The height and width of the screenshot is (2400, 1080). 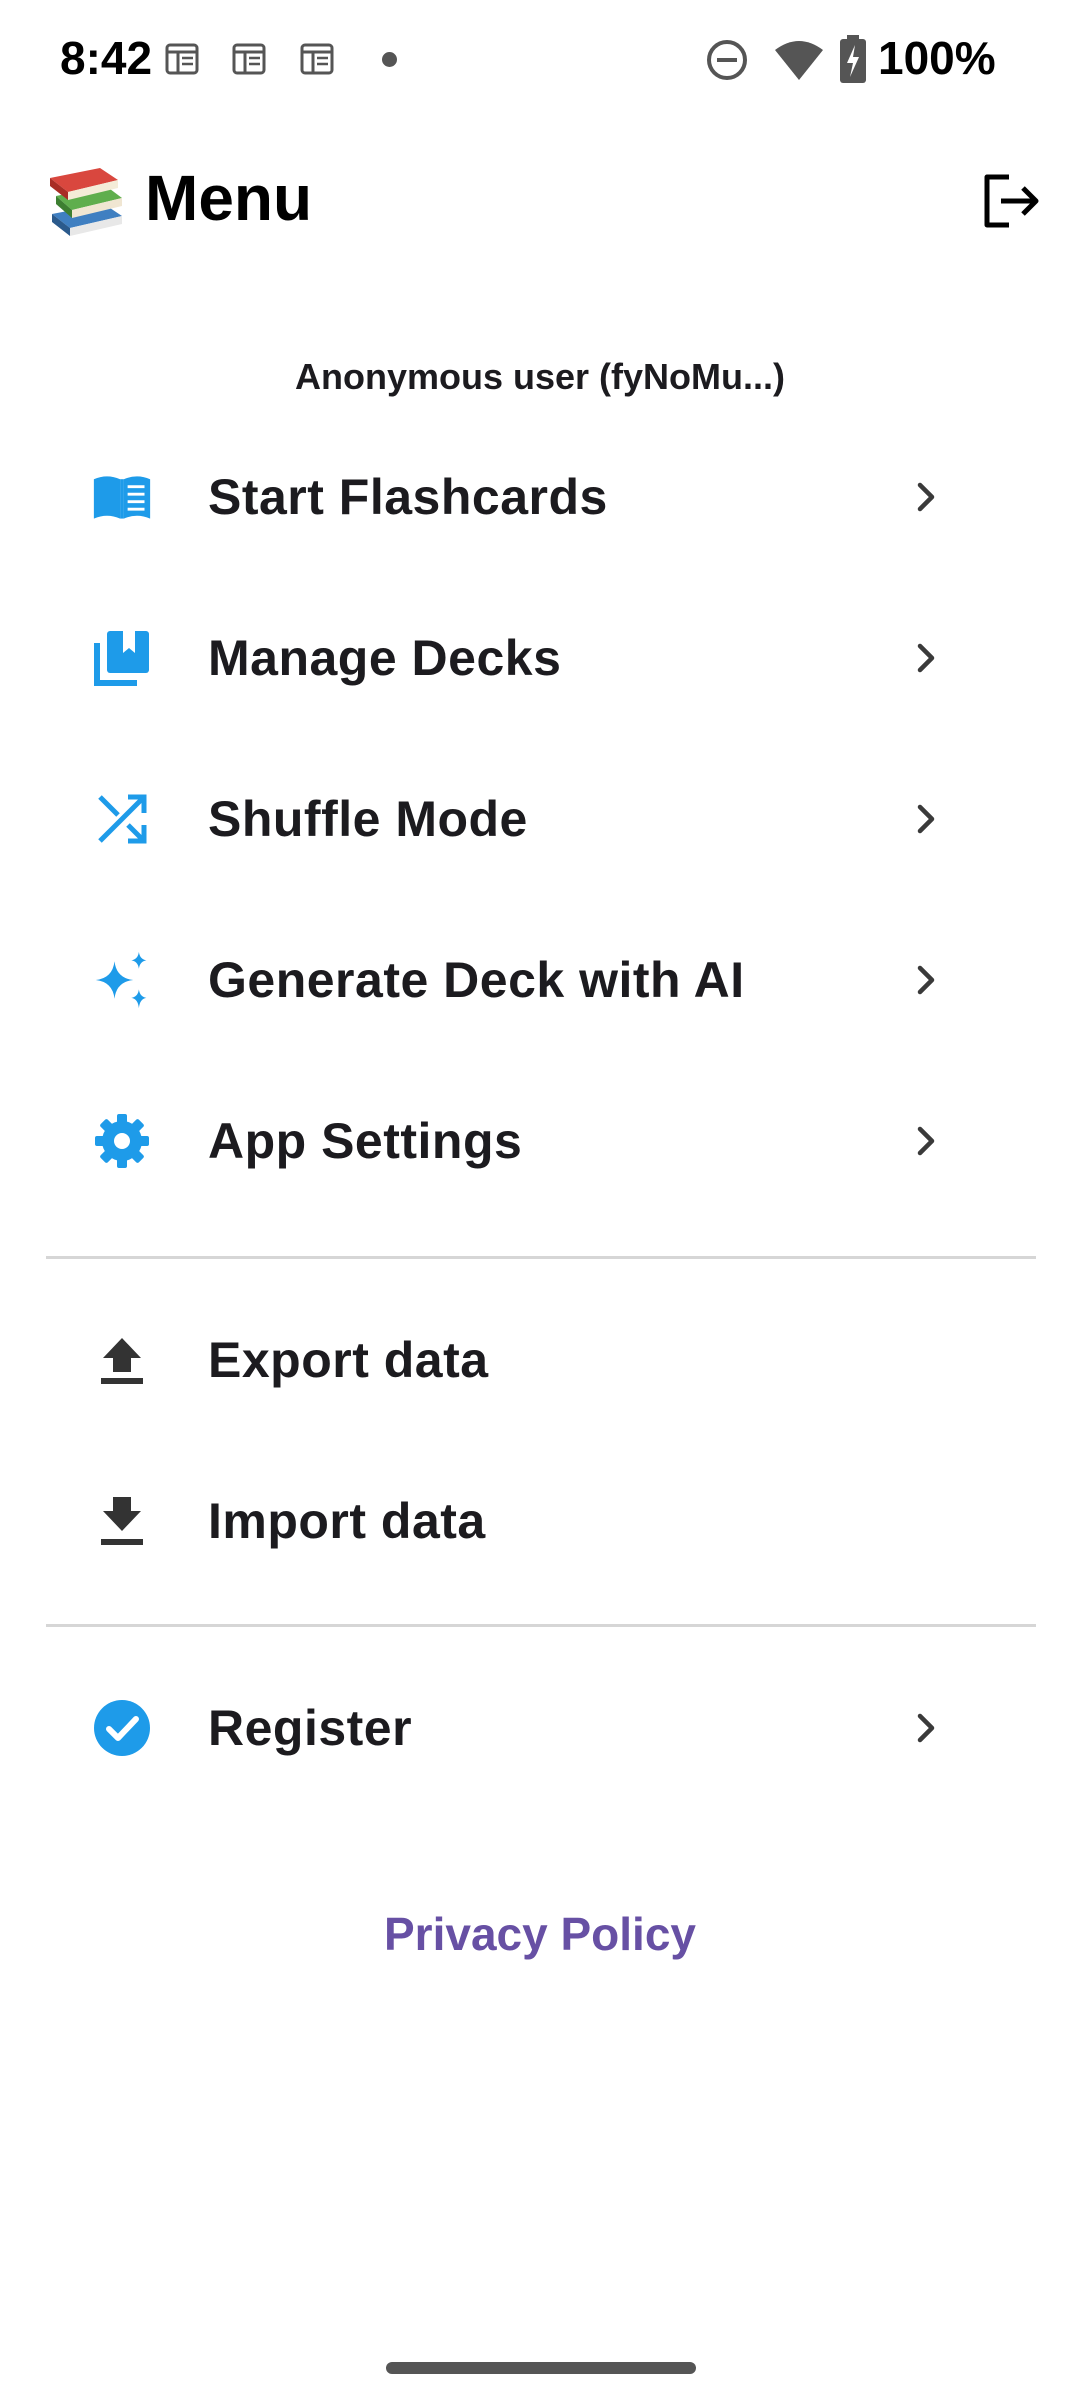 I want to click on status-time: 8:42, so click(x=106, y=58).